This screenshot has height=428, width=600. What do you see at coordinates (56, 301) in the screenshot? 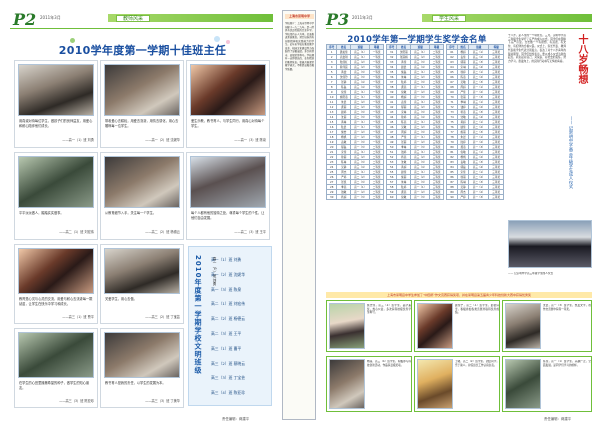
I see `teacher-caption: 教育是心灵与心灵的交流，用爱与耐心去浇灌每一颗幼苗，让学生在快乐中学习和成长。` at bounding box center [56, 301].